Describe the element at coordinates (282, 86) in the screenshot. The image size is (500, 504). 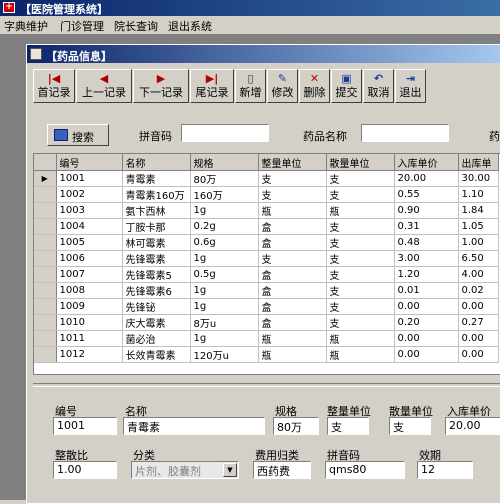
I see `edit-button: ✎ 修改` at that location.